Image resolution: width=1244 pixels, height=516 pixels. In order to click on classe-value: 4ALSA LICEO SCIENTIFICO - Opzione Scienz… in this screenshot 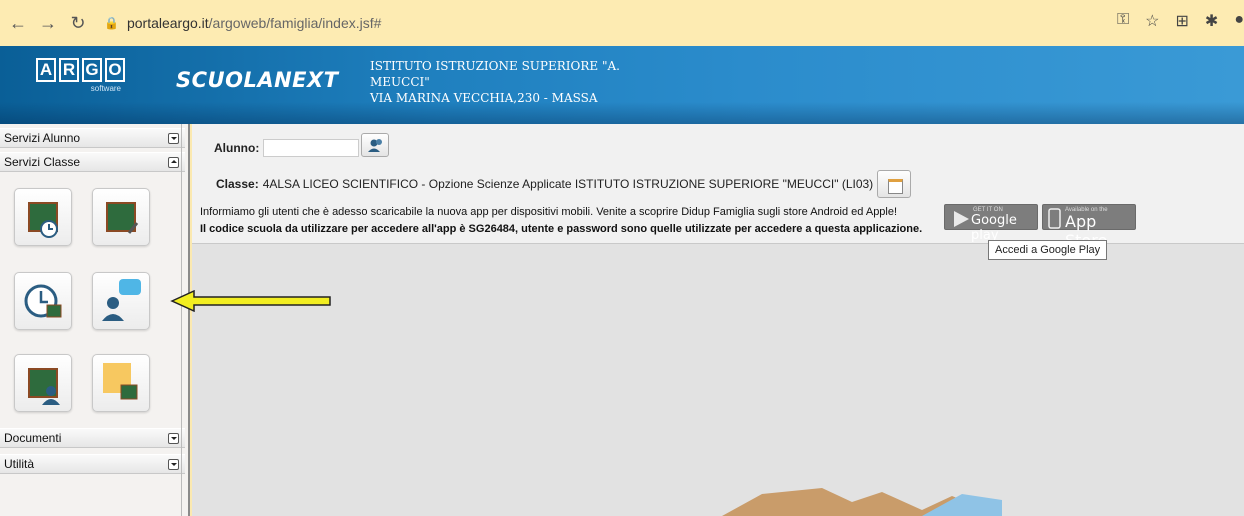, I will do `click(568, 184)`.